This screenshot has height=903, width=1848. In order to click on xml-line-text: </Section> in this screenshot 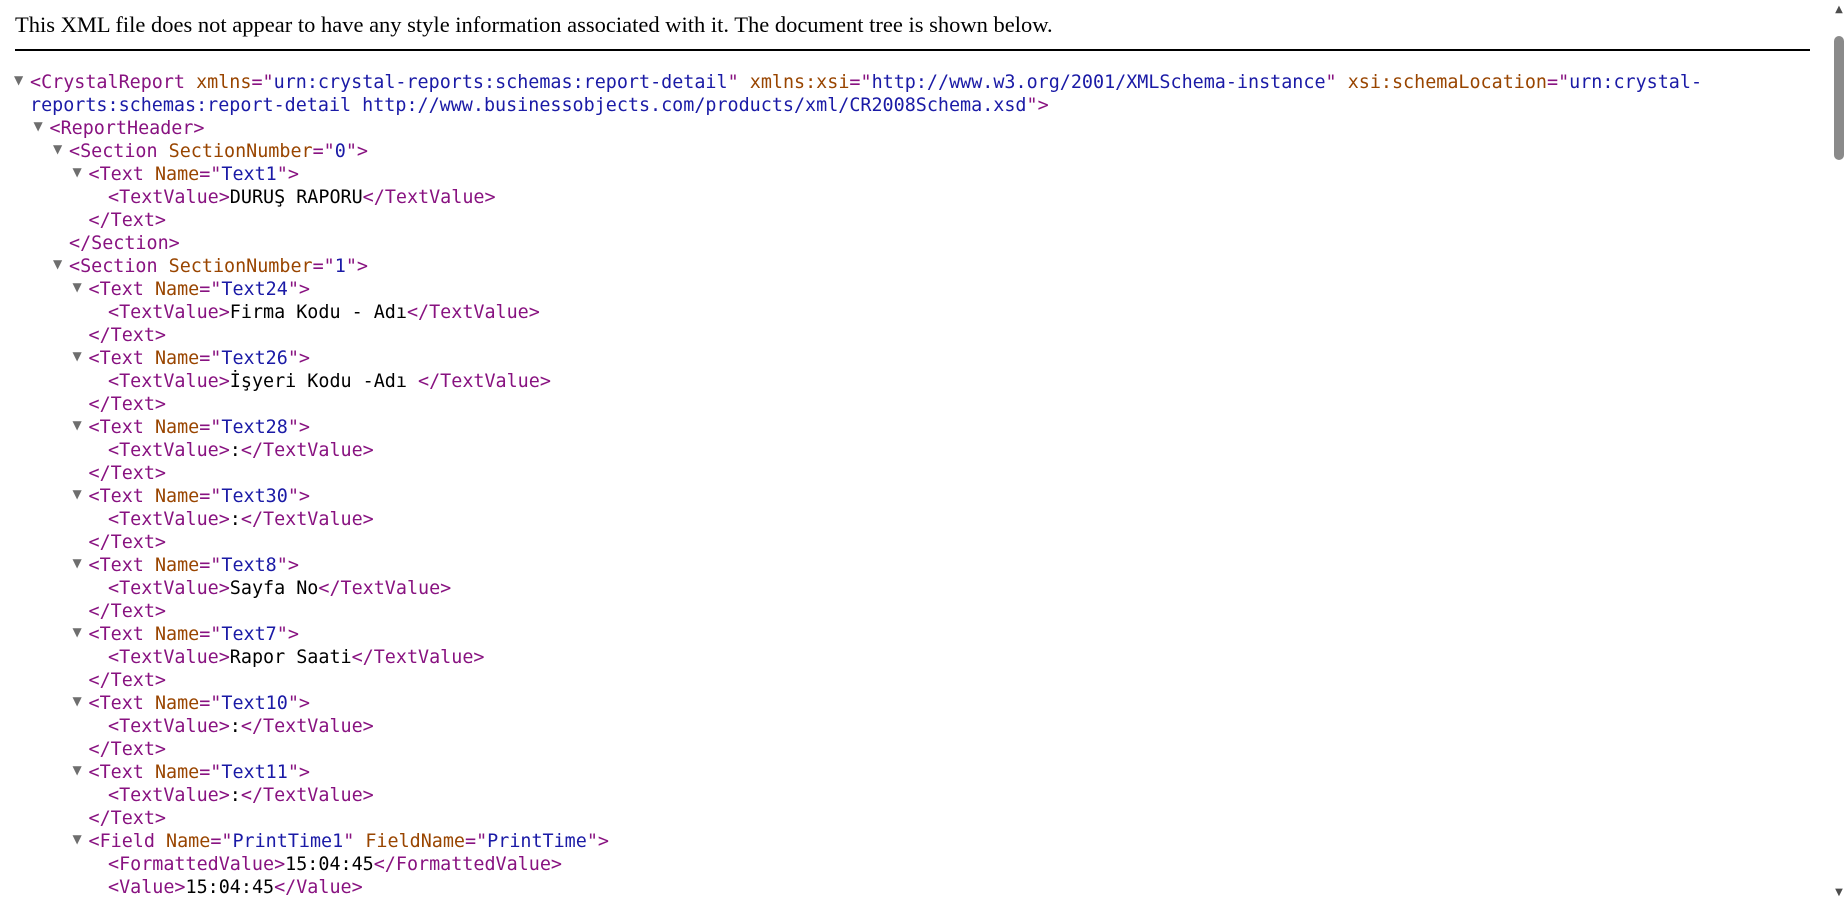, I will do `click(124, 243)`.